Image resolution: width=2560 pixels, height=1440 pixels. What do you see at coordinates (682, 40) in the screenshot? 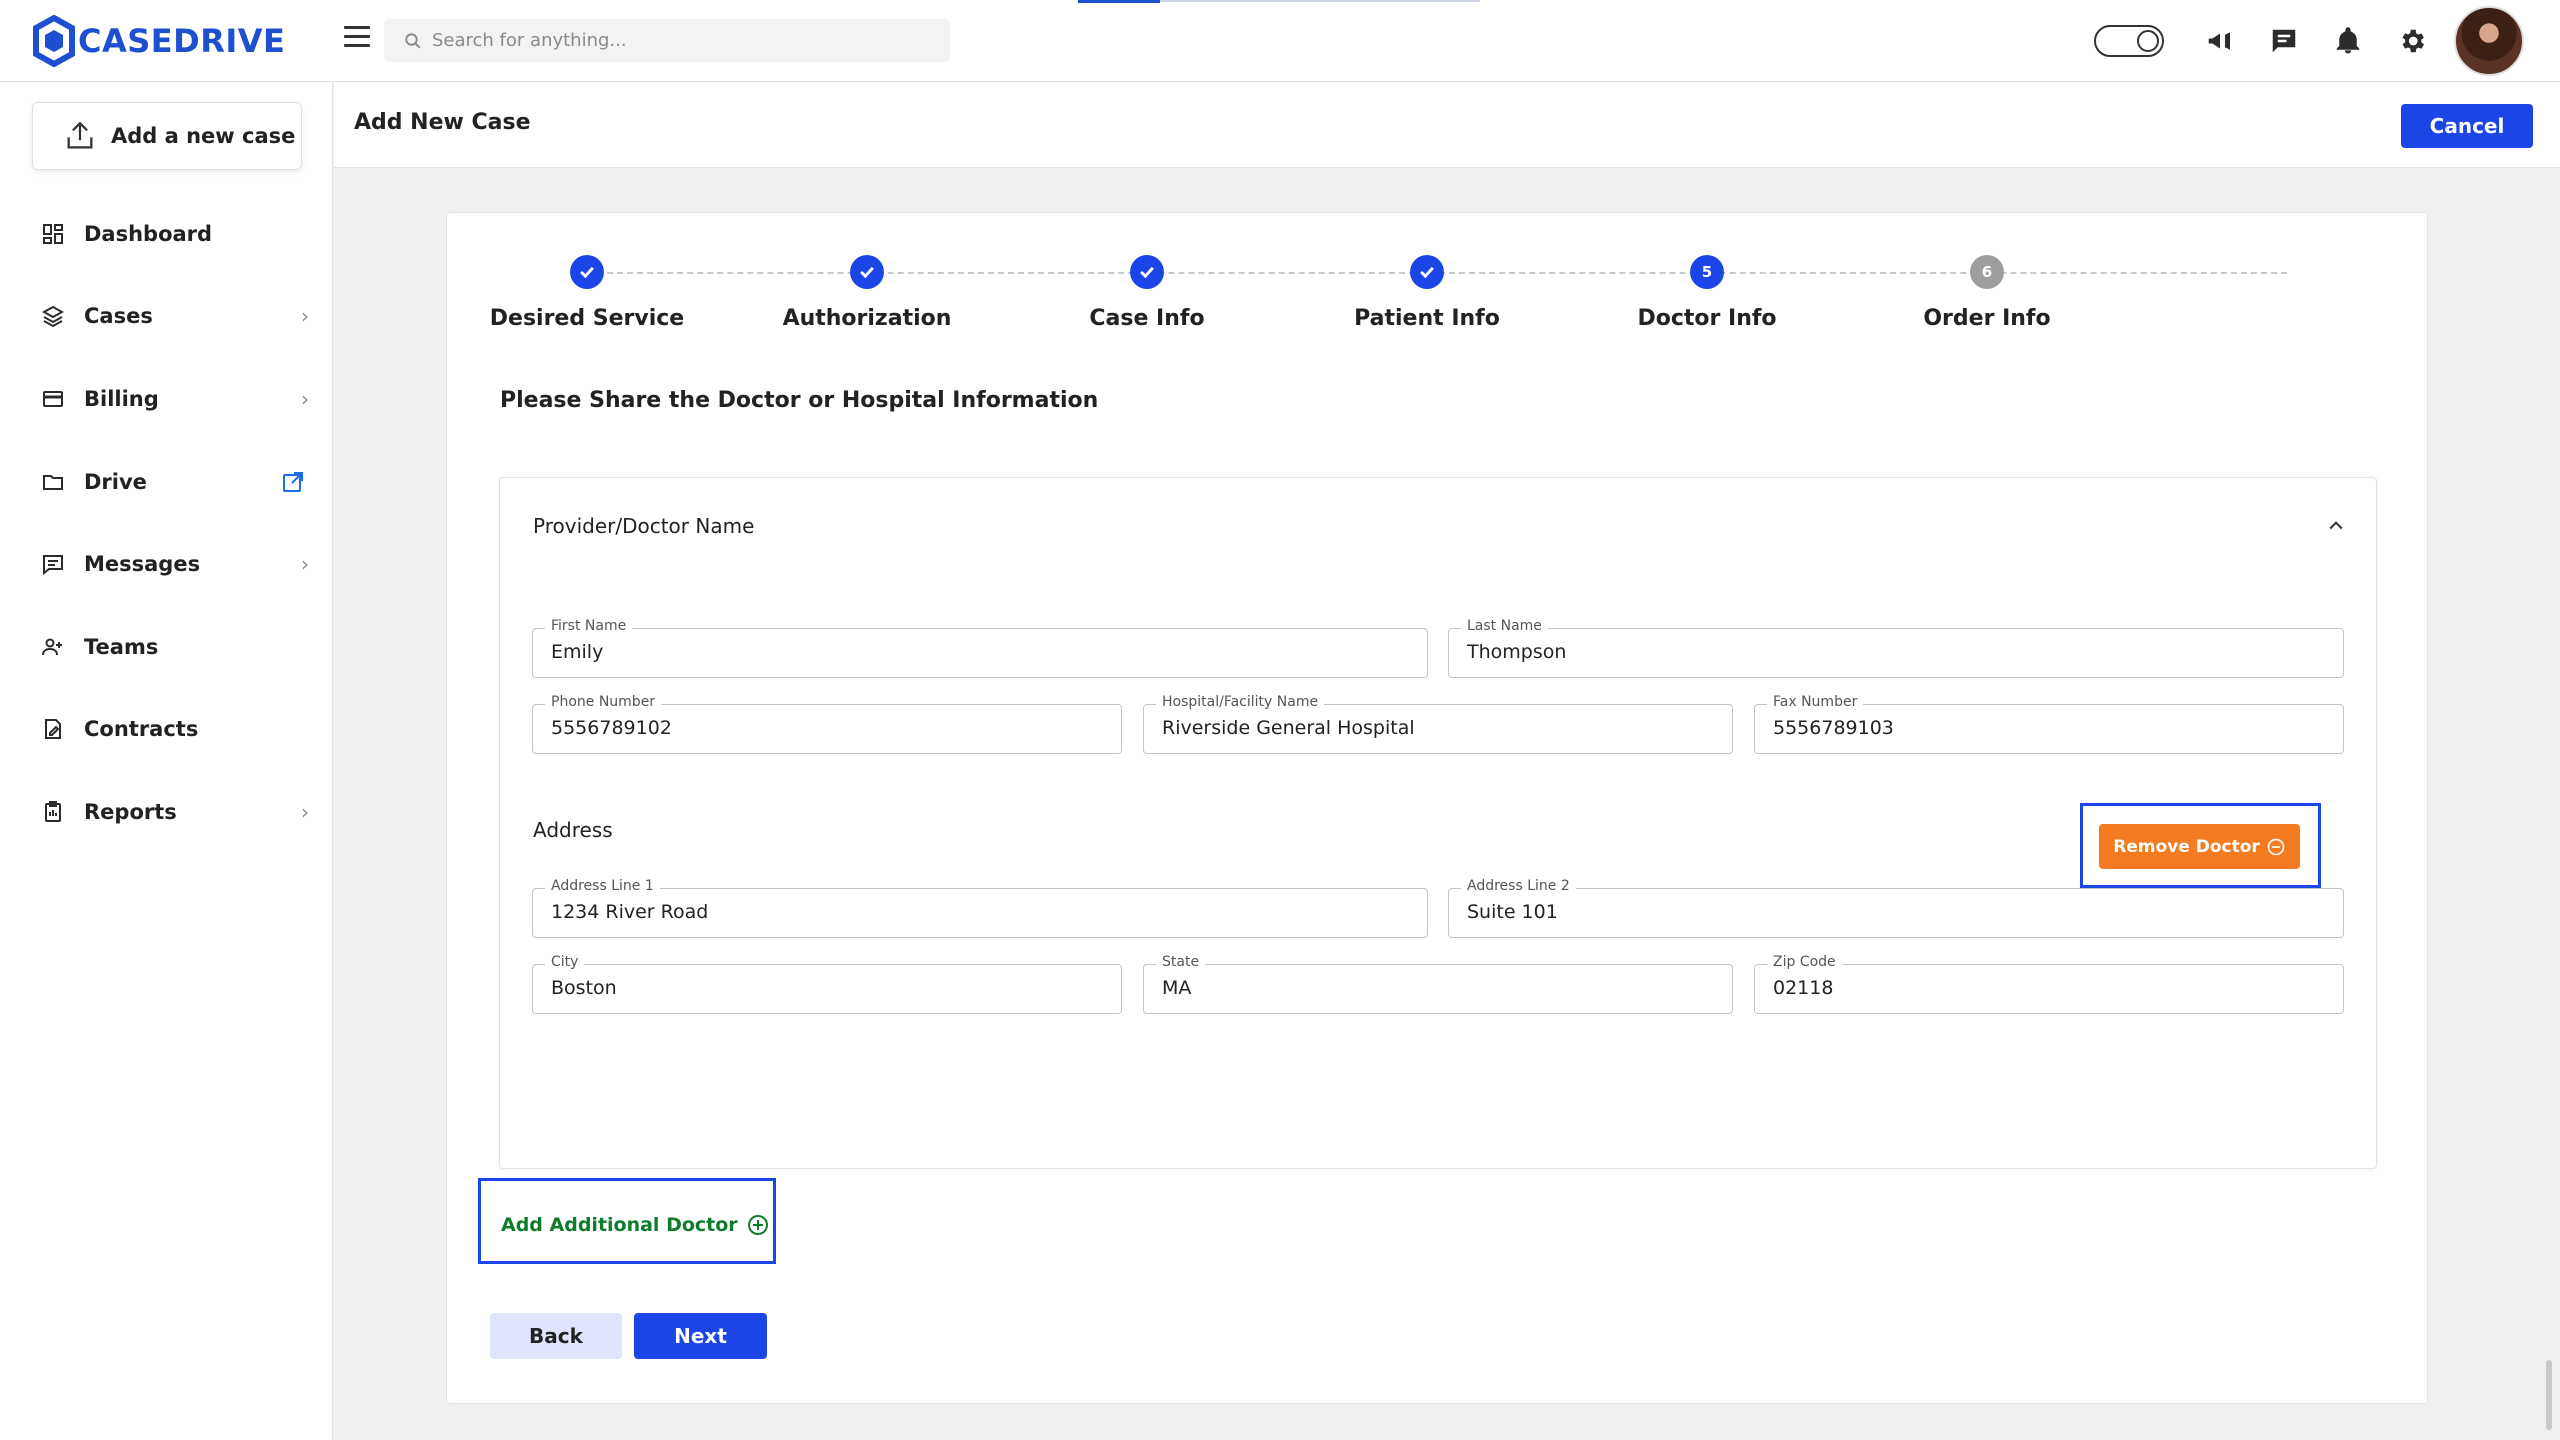
I see `search-input` at bounding box center [682, 40].